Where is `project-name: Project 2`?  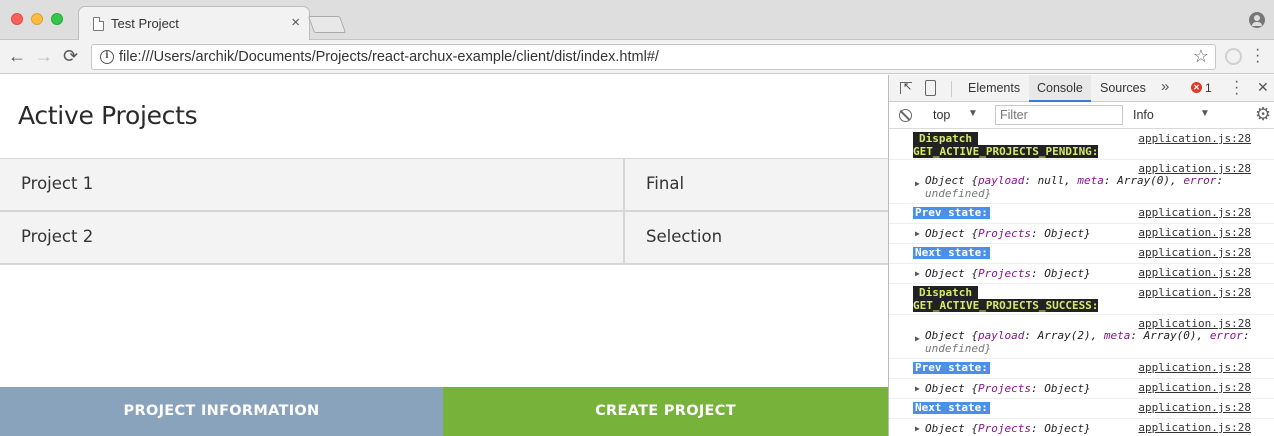 project-name: Project 2 is located at coordinates (57, 236).